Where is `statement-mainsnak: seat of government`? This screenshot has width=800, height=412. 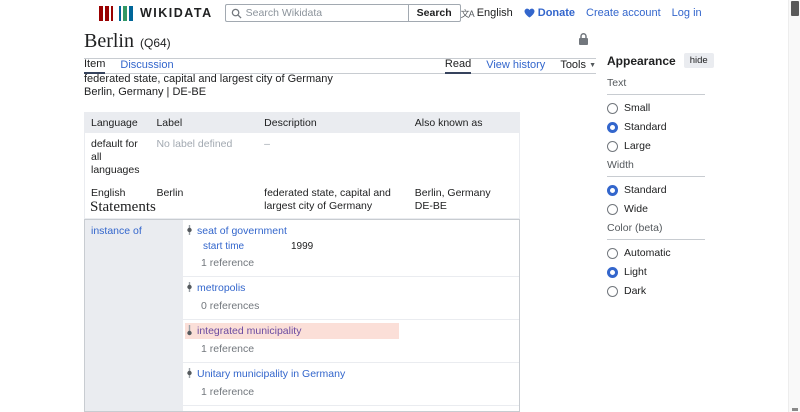
statement-mainsnak: seat of government is located at coordinates (351, 231).